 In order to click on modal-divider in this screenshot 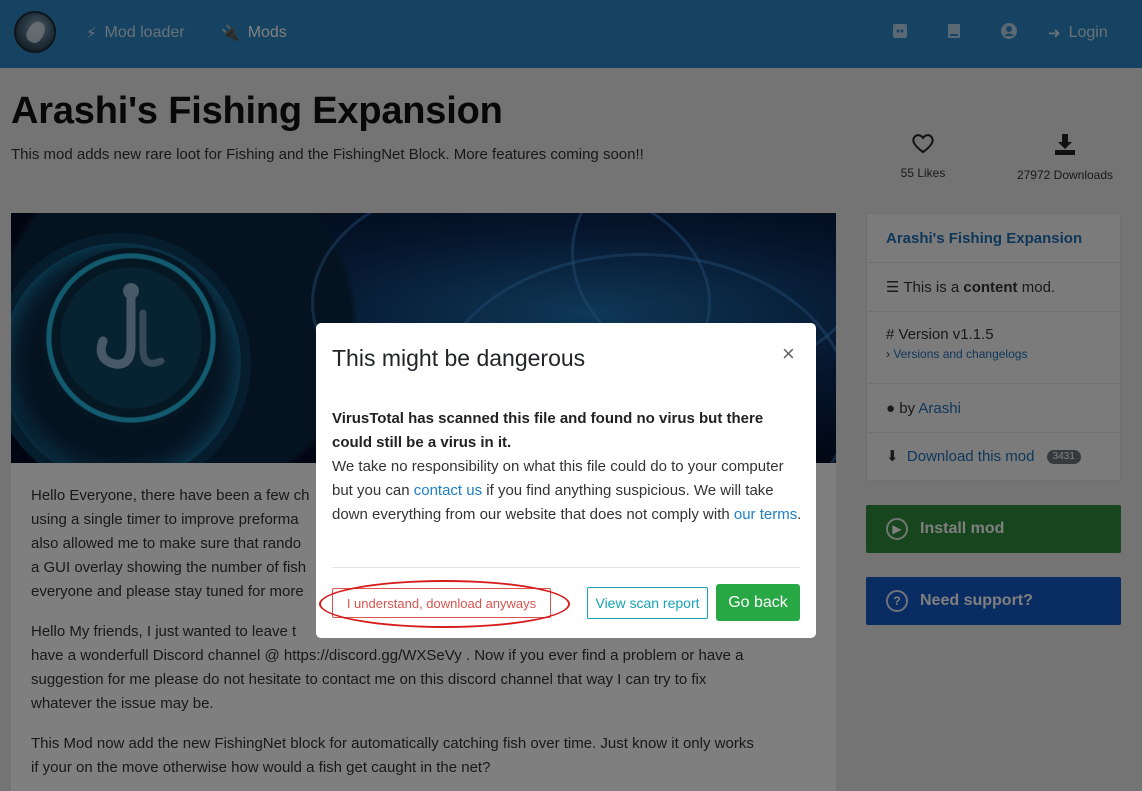, I will do `click(566, 567)`.